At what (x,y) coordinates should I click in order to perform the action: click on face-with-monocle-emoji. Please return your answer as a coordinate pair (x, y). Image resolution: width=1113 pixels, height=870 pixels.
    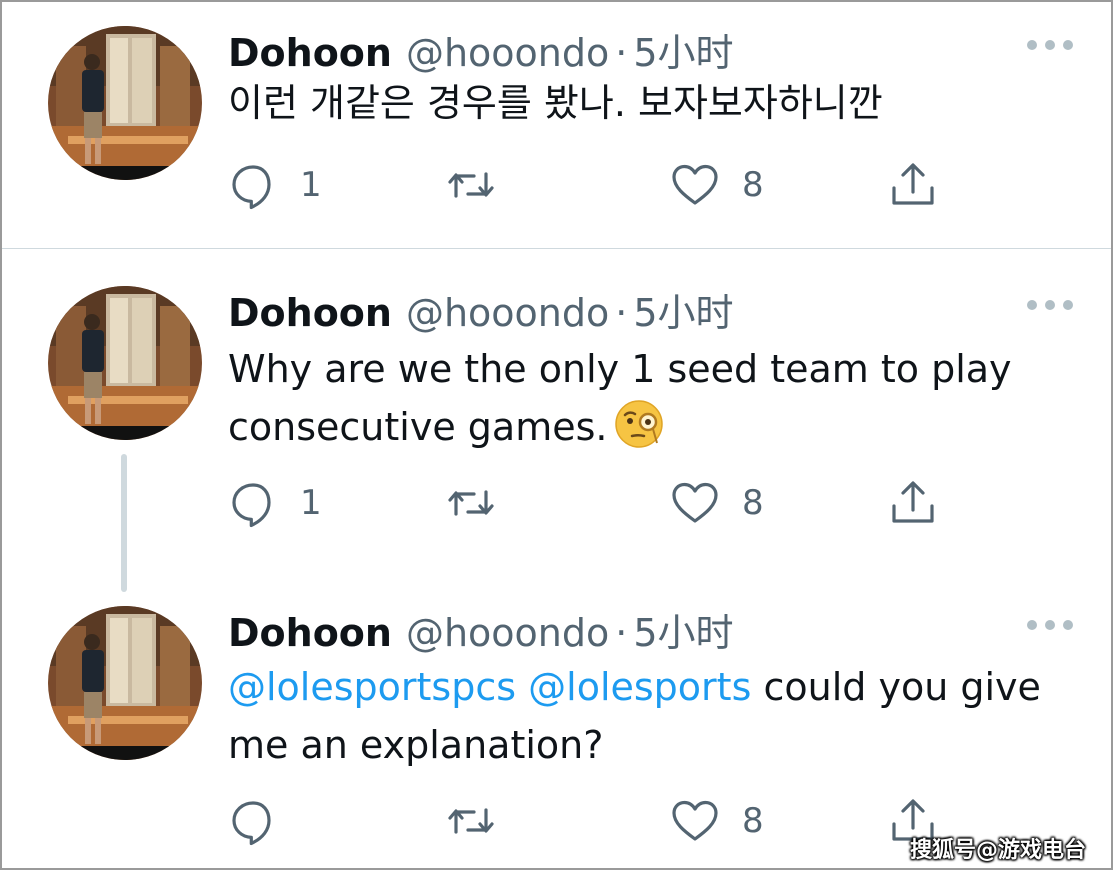
    Looking at the image, I should click on (639, 424).